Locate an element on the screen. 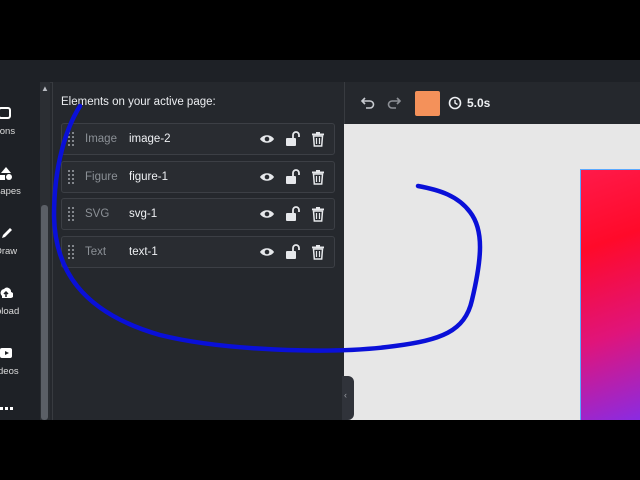  sidebar: cons hapes Draw pload is located at coordinates (20, 251).